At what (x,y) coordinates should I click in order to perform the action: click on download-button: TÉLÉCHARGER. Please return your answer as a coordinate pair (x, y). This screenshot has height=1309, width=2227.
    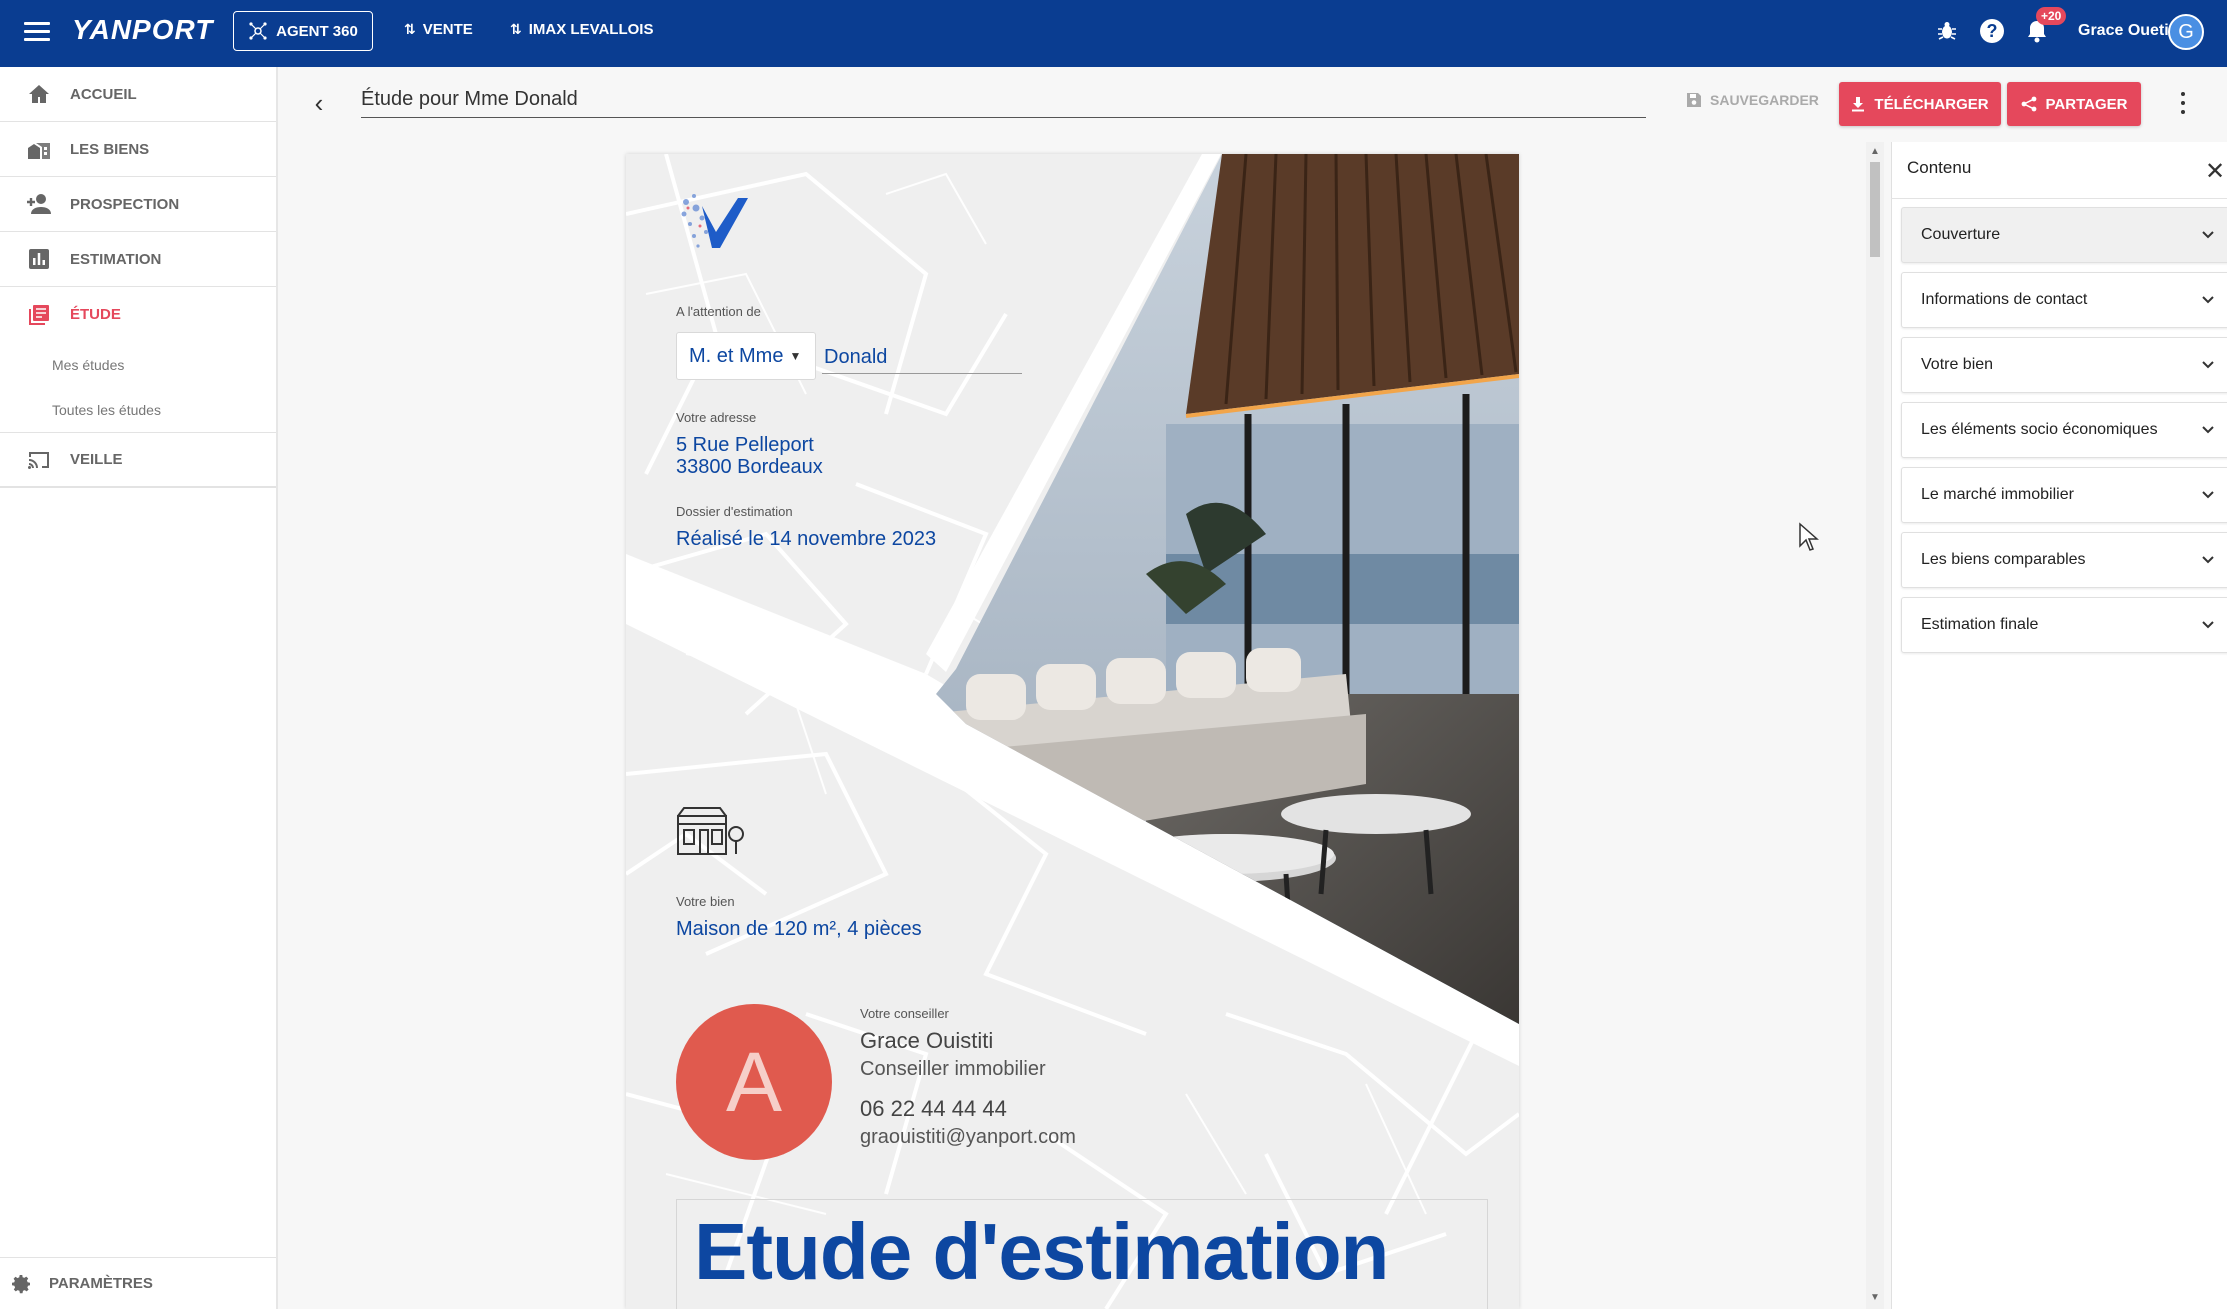
    Looking at the image, I should click on (1920, 104).